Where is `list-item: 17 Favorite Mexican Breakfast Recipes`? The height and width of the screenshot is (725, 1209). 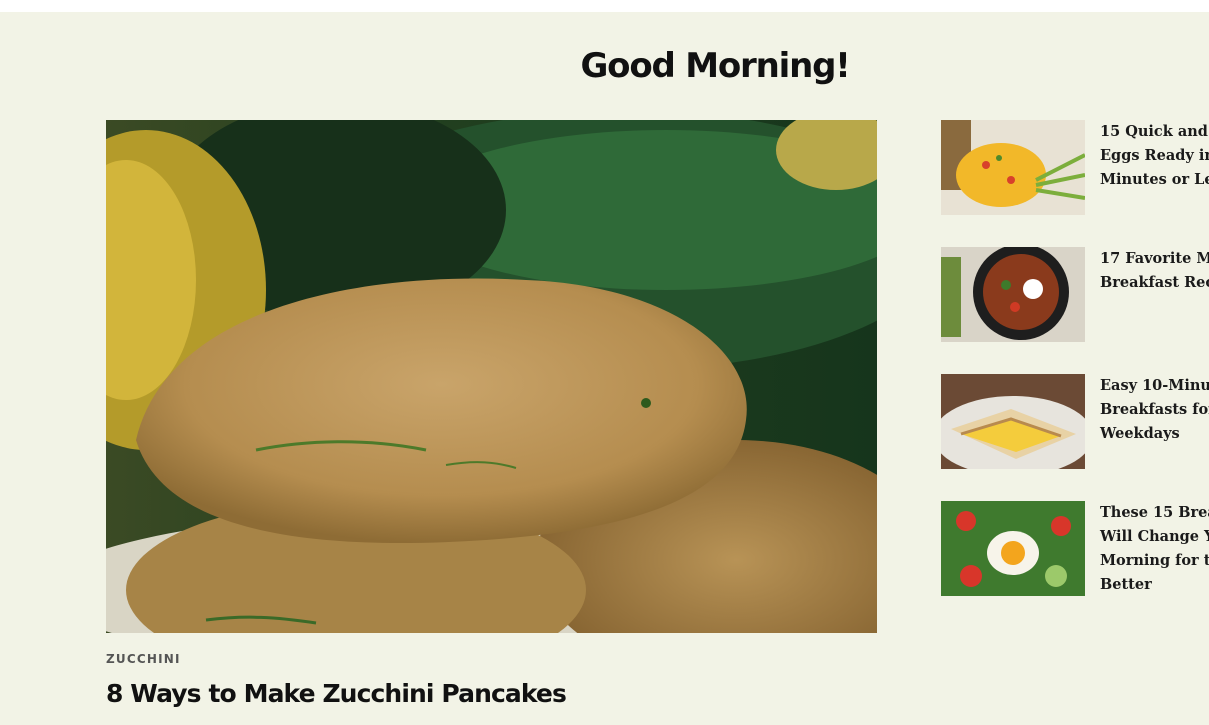
list-item: 17 Favorite Mexican Breakfast Recipes is located at coordinates (1075, 295).